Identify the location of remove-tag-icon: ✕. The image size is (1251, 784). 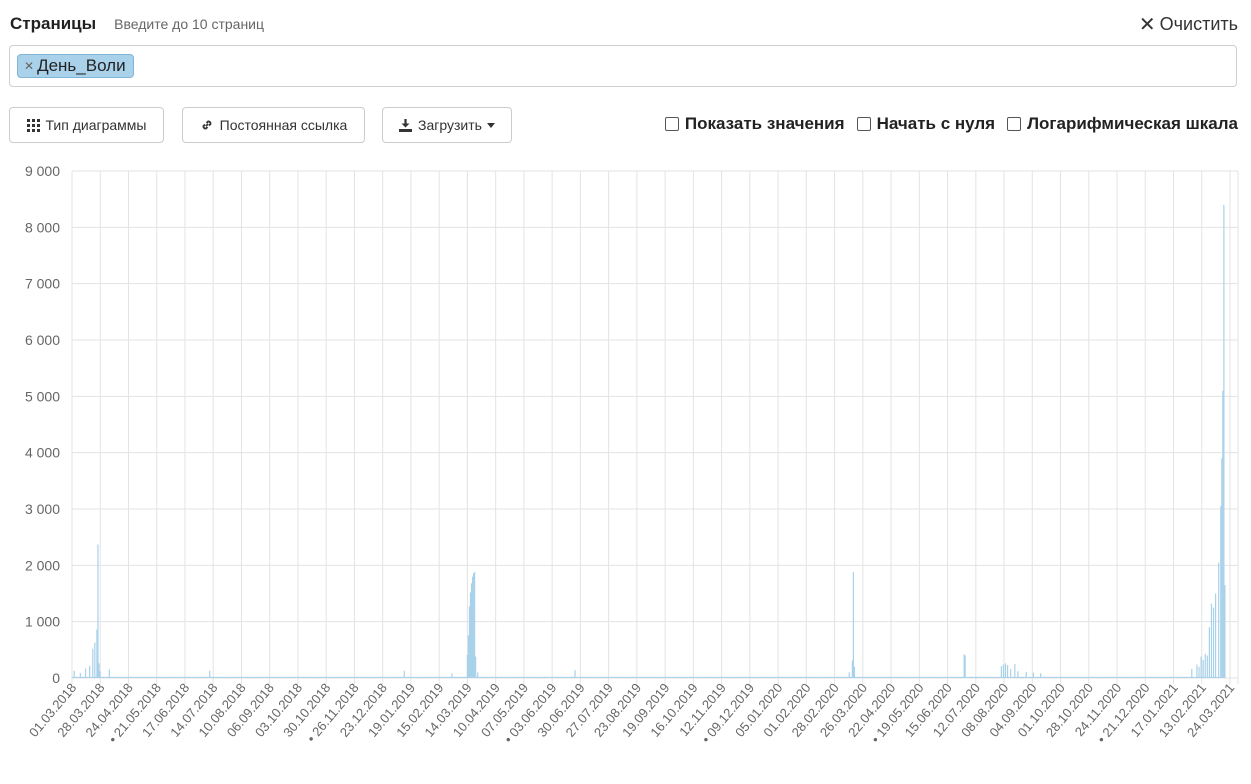
(29, 66).